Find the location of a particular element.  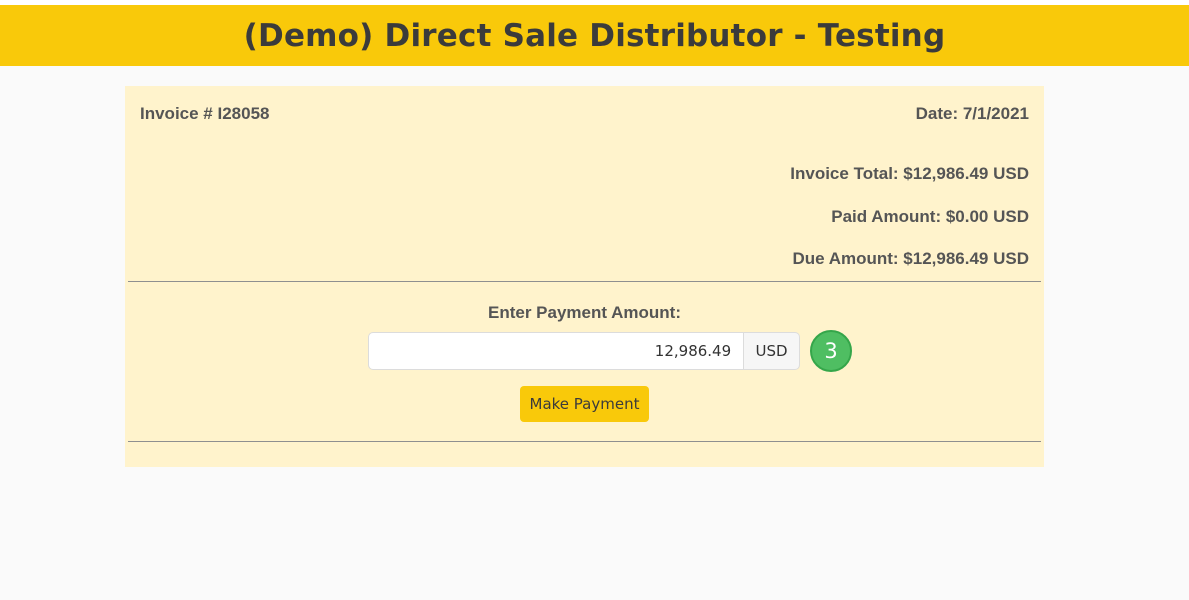

page-title: (Demo) Direct Sale Distributor - Testing is located at coordinates (594, 35).